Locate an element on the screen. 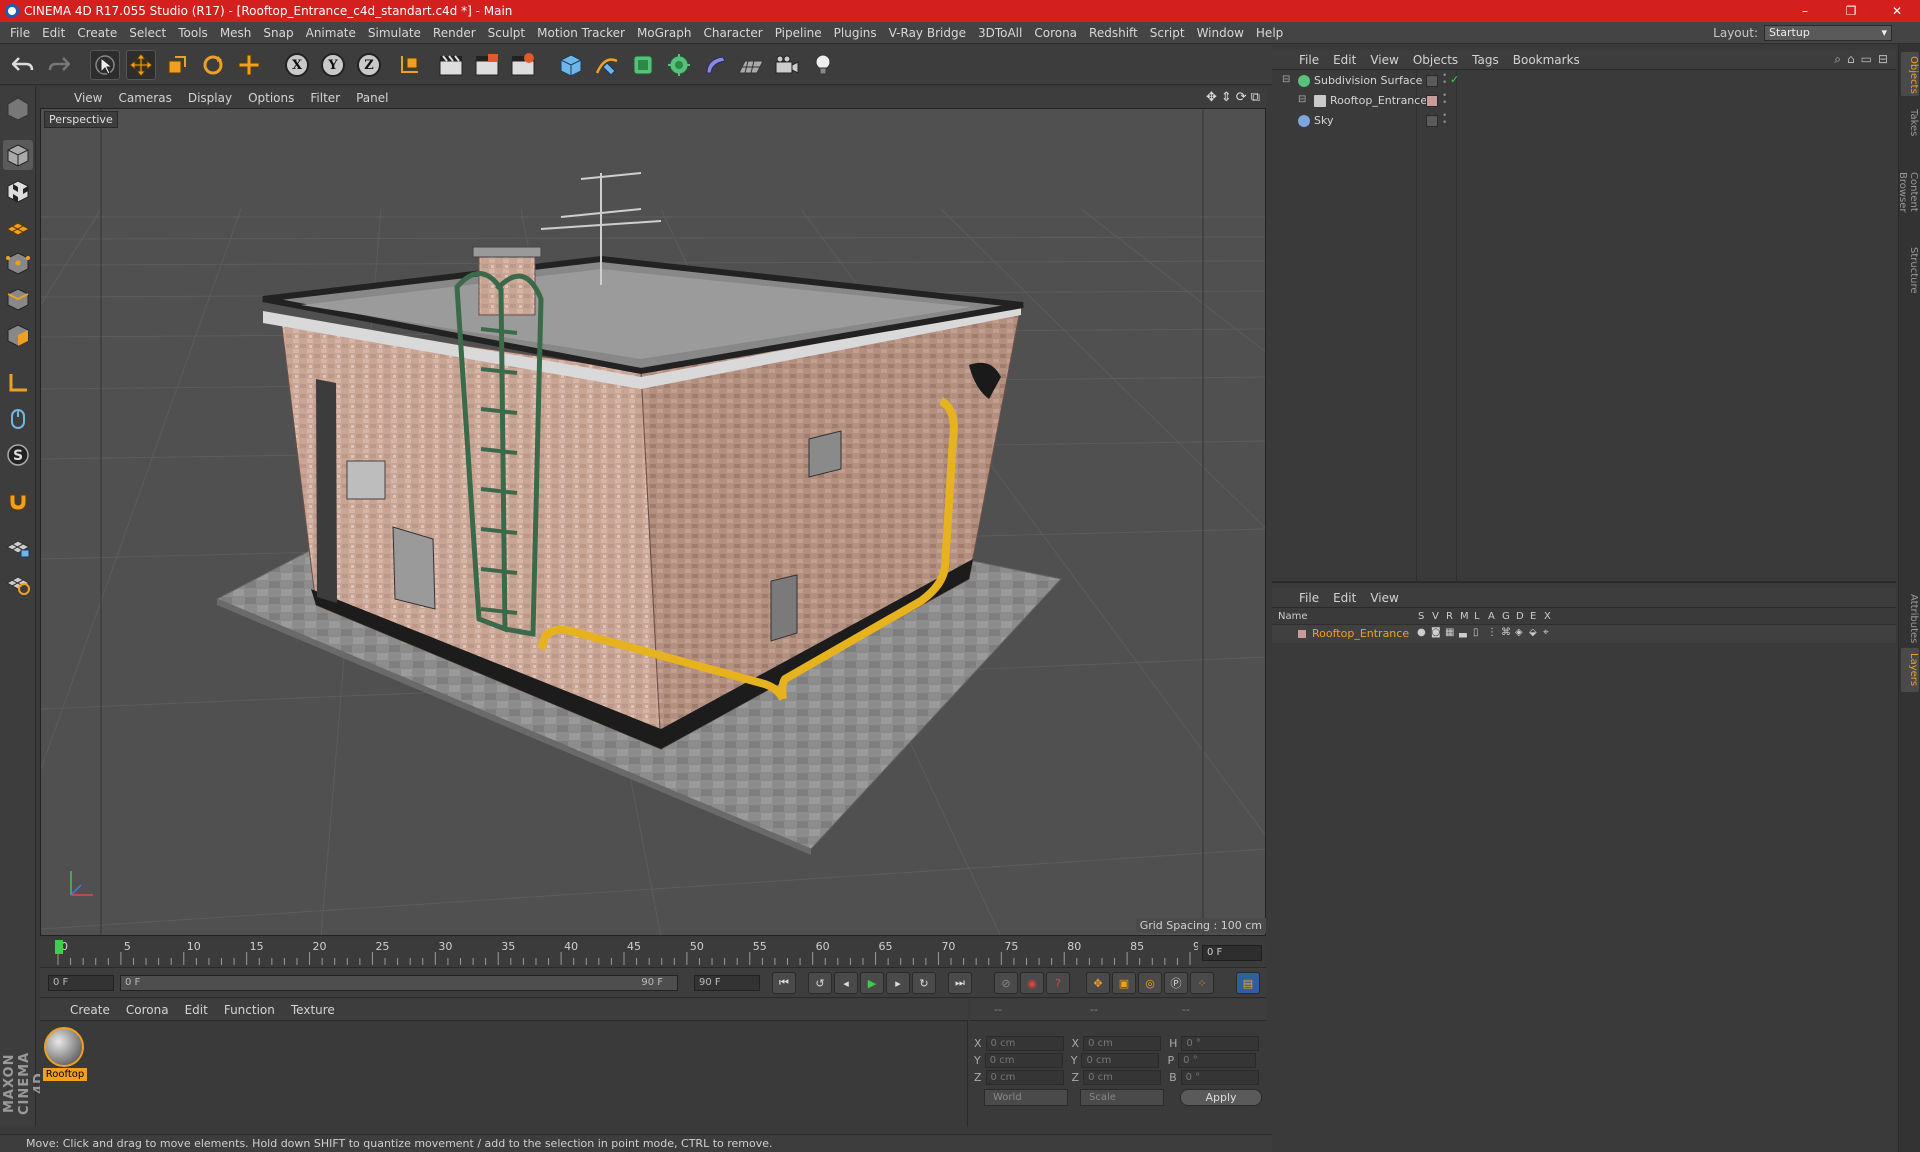  layer-column-header: V is located at coordinates (1435, 616).